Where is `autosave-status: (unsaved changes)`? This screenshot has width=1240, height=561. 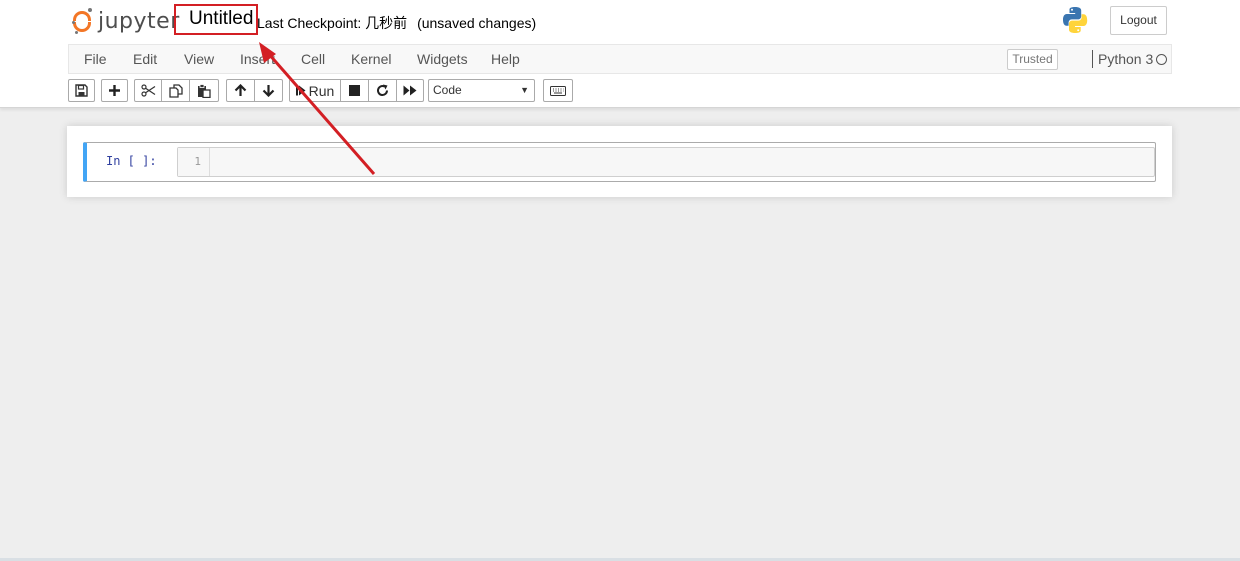
autosave-status: (unsaved changes) is located at coordinates (477, 23).